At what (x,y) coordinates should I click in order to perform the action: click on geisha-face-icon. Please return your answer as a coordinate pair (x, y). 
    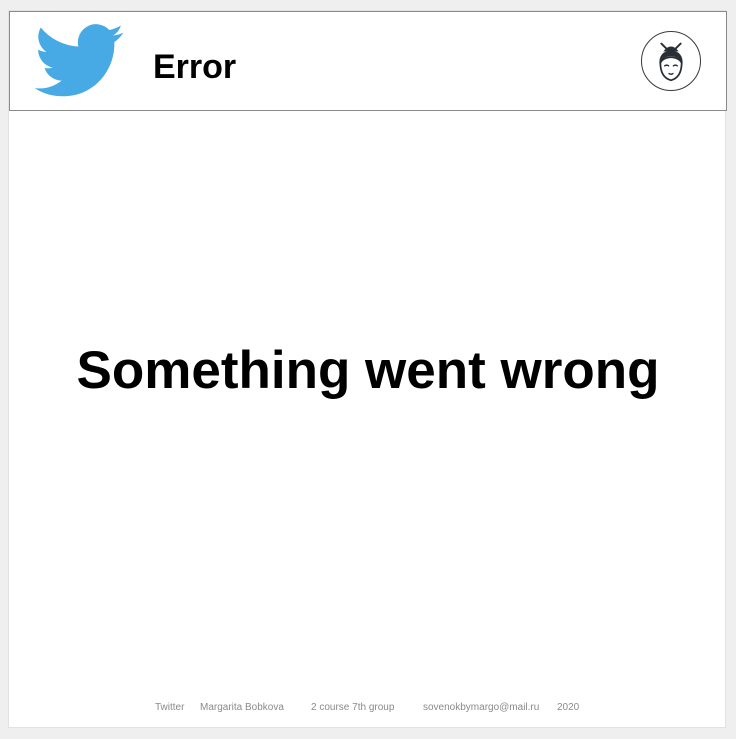
    Looking at the image, I should click on (671, 62).